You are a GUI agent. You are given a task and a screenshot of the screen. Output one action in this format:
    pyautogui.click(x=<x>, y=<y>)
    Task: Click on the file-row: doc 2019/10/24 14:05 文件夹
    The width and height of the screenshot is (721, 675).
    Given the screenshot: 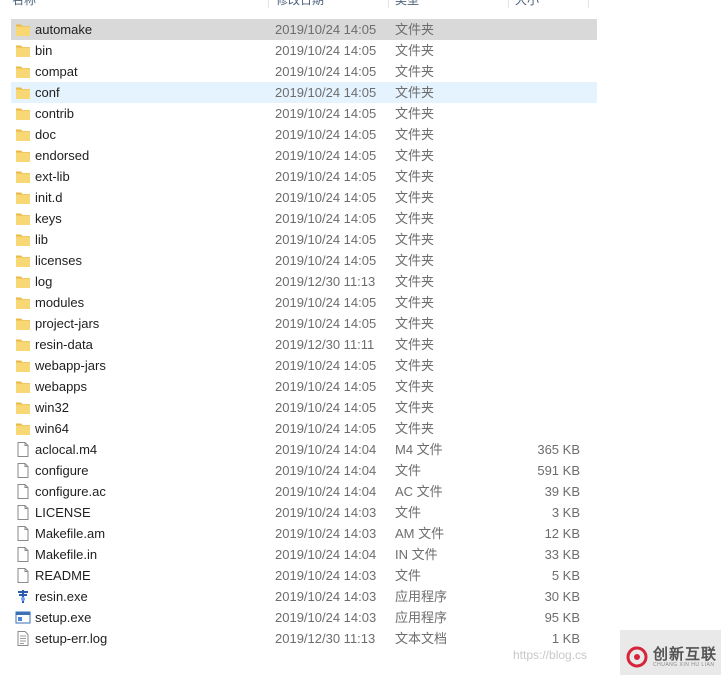 What is the action you would take?
    pyautogui.click(x=304, y=134)
    